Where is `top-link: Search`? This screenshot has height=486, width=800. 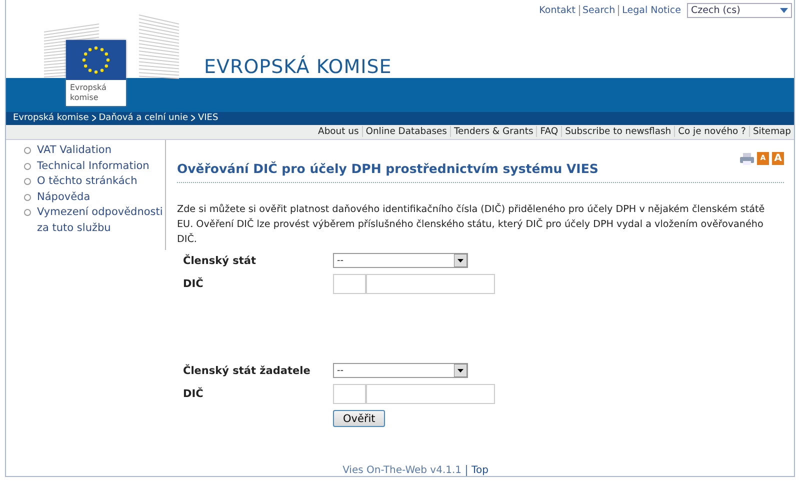 top-link: Search is located at coordinates (597, 10).